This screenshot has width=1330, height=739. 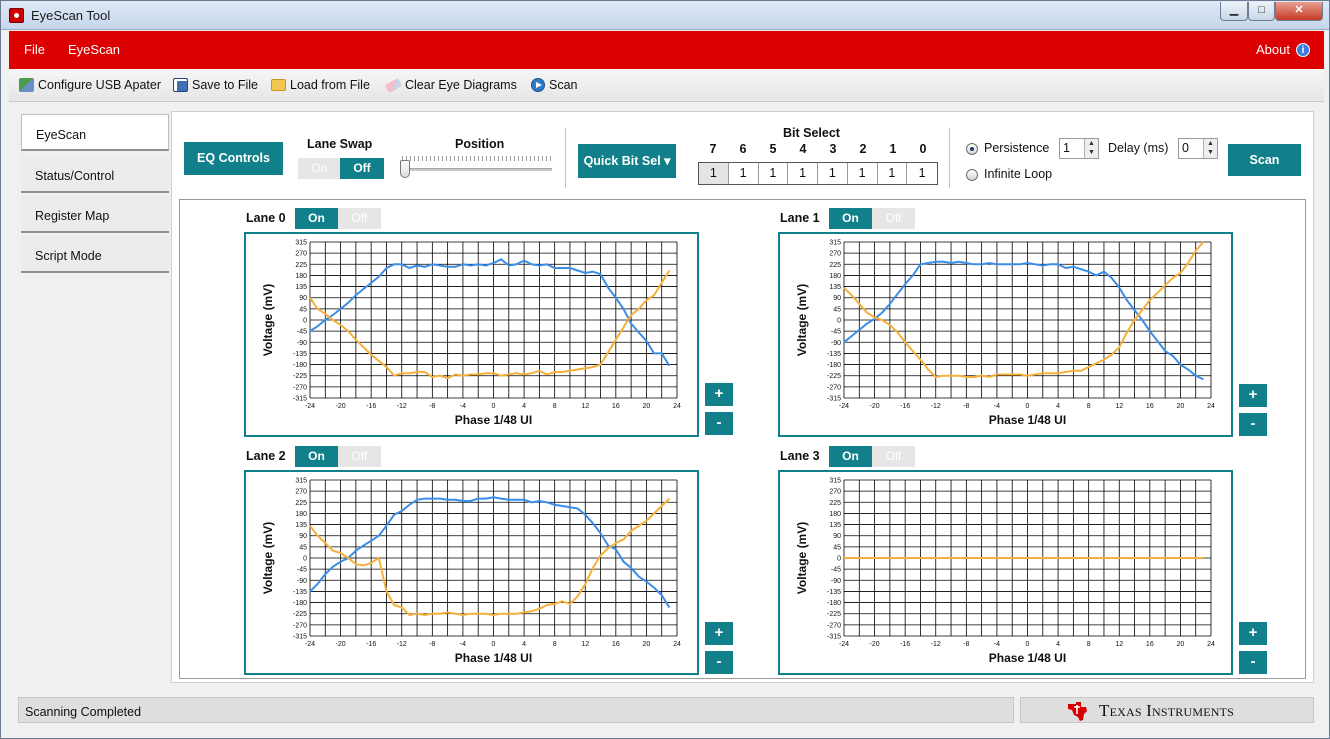 What do you see at coordinates (1264, 160) in the screenshot?
I see `scan-button: Scan` at bounding box center [1264, 160].